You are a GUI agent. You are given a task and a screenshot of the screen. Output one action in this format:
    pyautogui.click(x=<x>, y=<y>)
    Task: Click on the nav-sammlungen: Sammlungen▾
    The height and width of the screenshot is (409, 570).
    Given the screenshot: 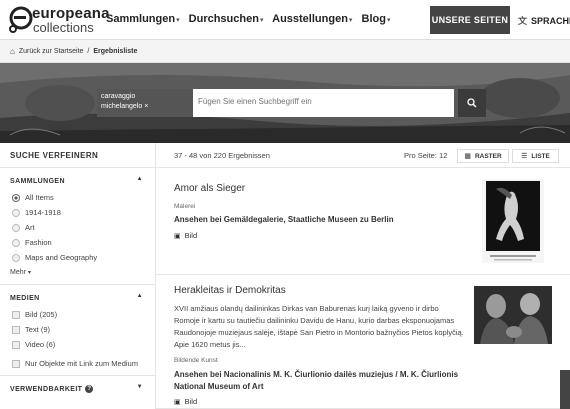 What is the action you would take?
    pyautogui.click(x=143, y=19)
    